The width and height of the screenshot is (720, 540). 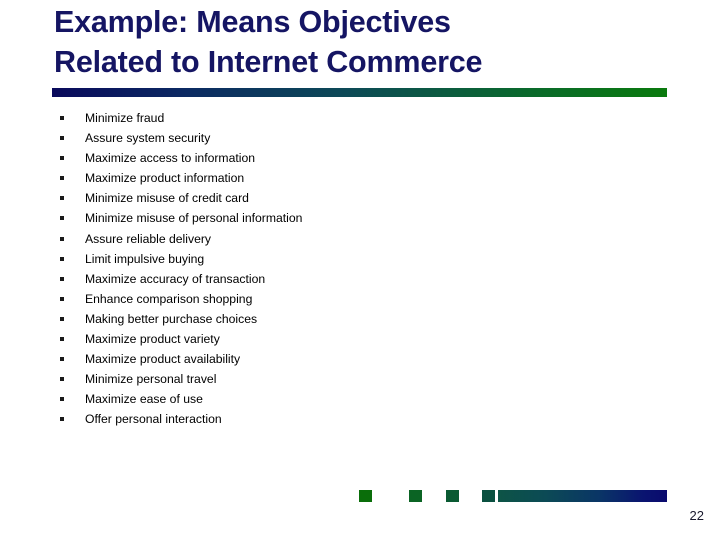 What do you see at coordinates (358, 399) in the screenshot?
I see `list-item: Maximize ease of use` at bounding box center [358, 399].